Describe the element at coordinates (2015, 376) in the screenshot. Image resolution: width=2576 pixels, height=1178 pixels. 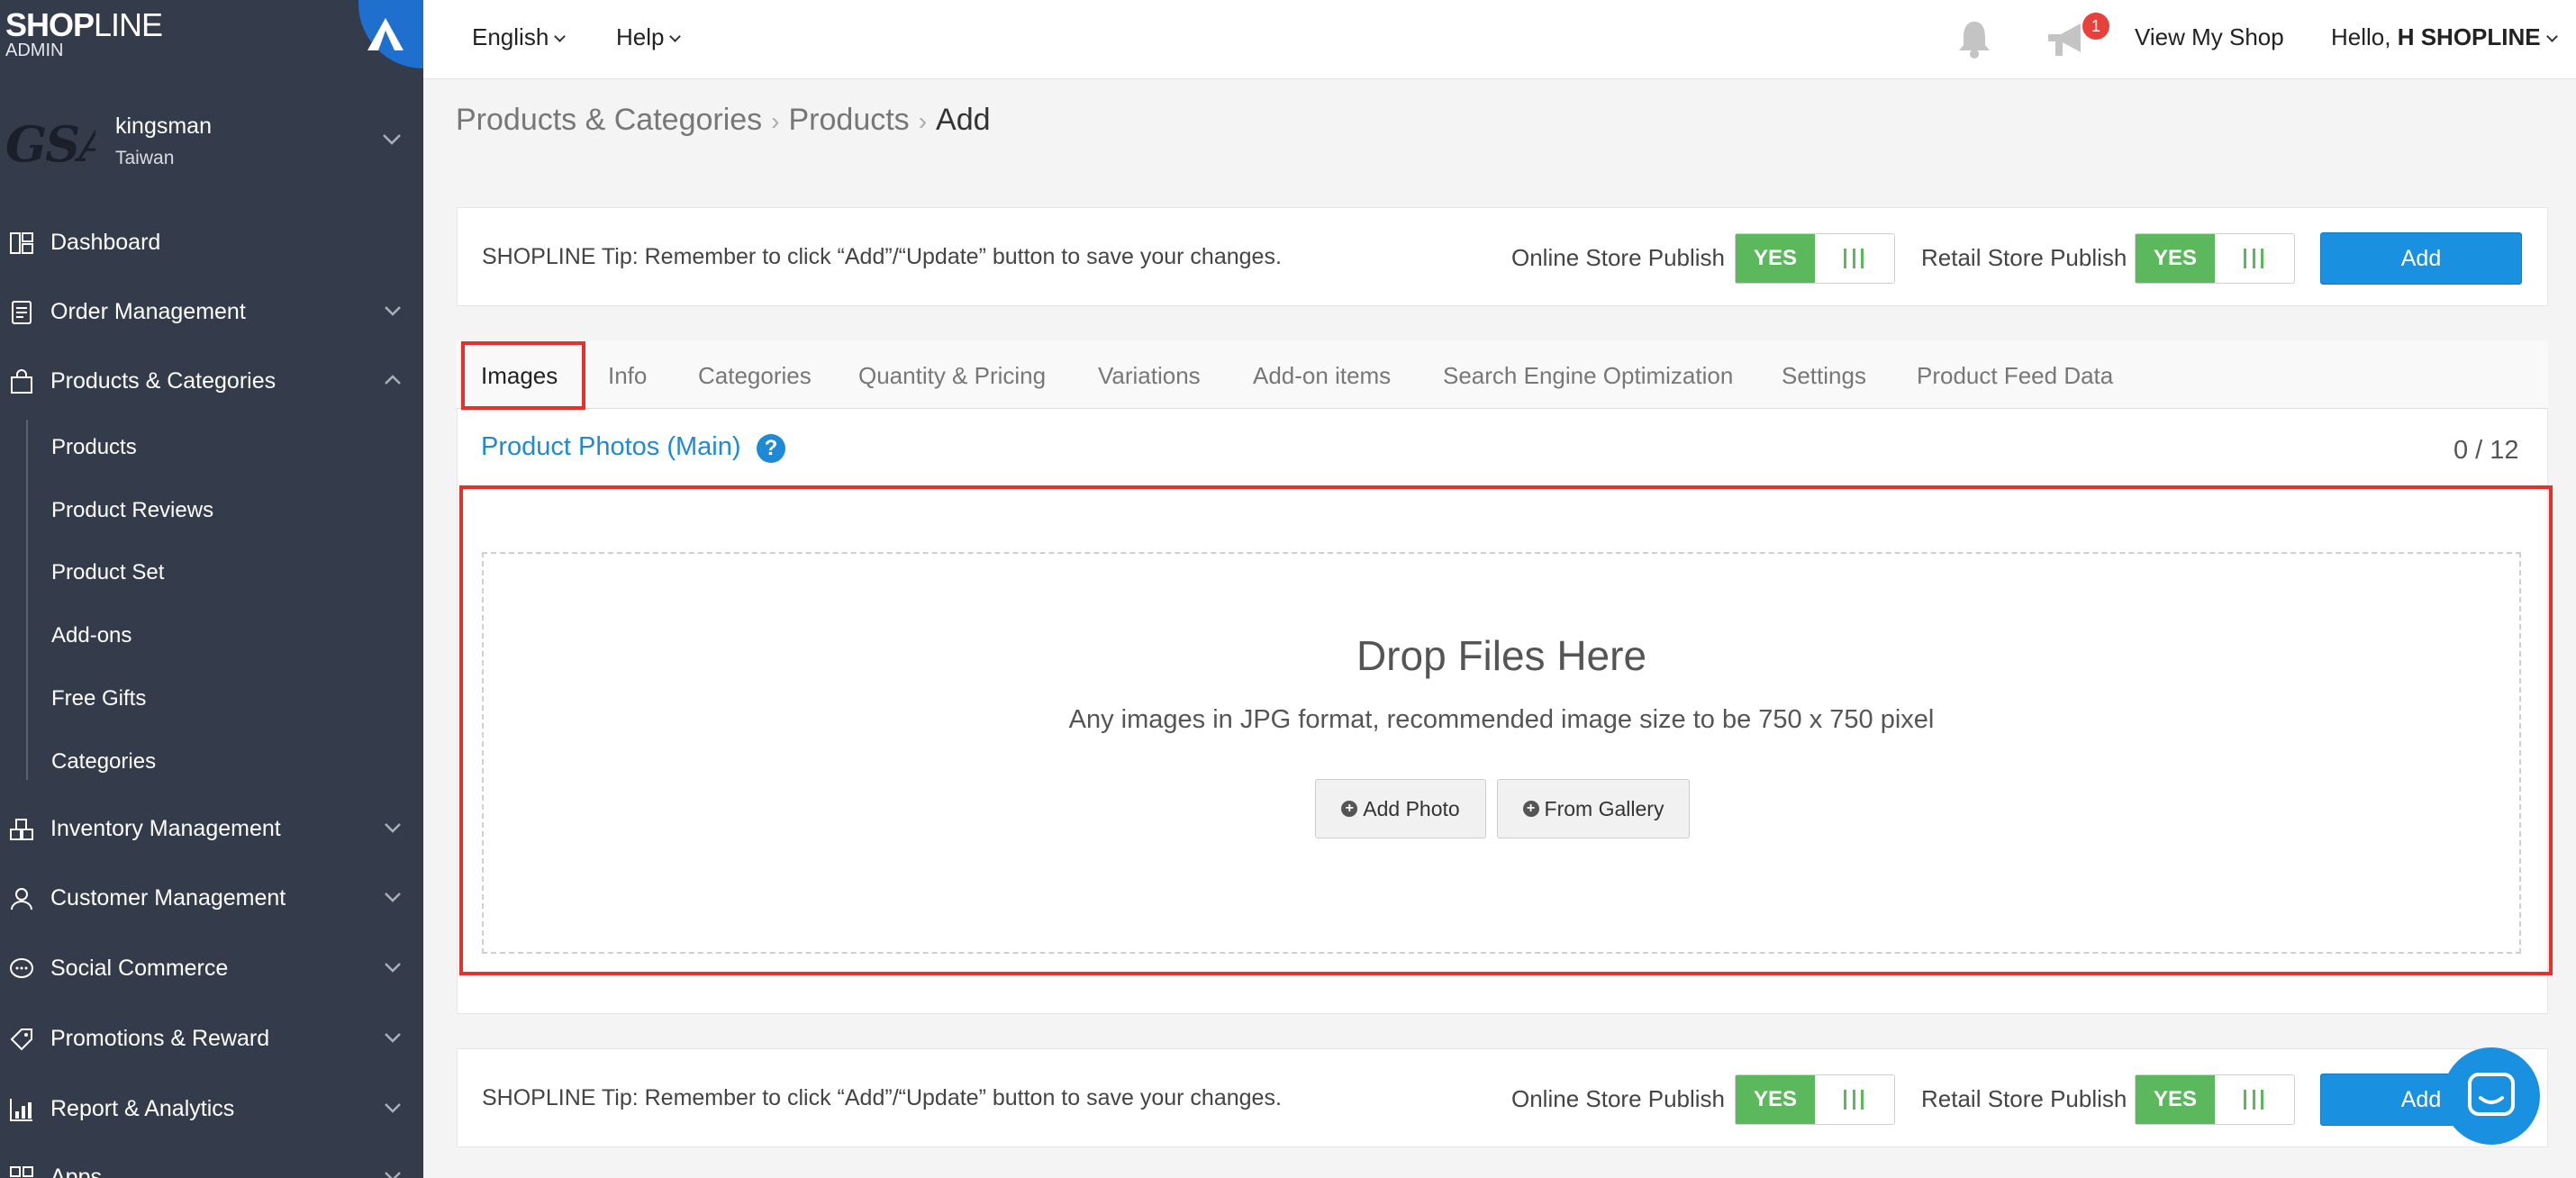
I see `tab-product-feed-data: Product Feed Data` at that location.